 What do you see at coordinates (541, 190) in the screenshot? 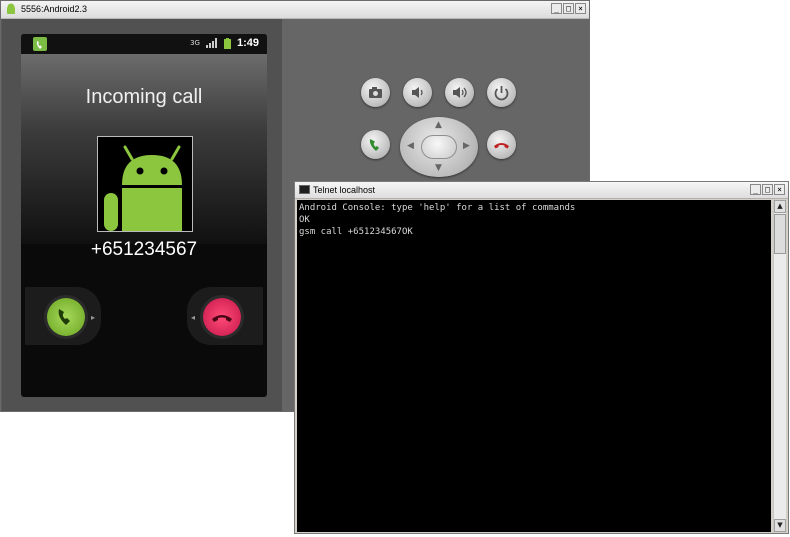
I see `telnet-titlebar: Telnet localhost _ □ ×` at bounding box center [541, 190].